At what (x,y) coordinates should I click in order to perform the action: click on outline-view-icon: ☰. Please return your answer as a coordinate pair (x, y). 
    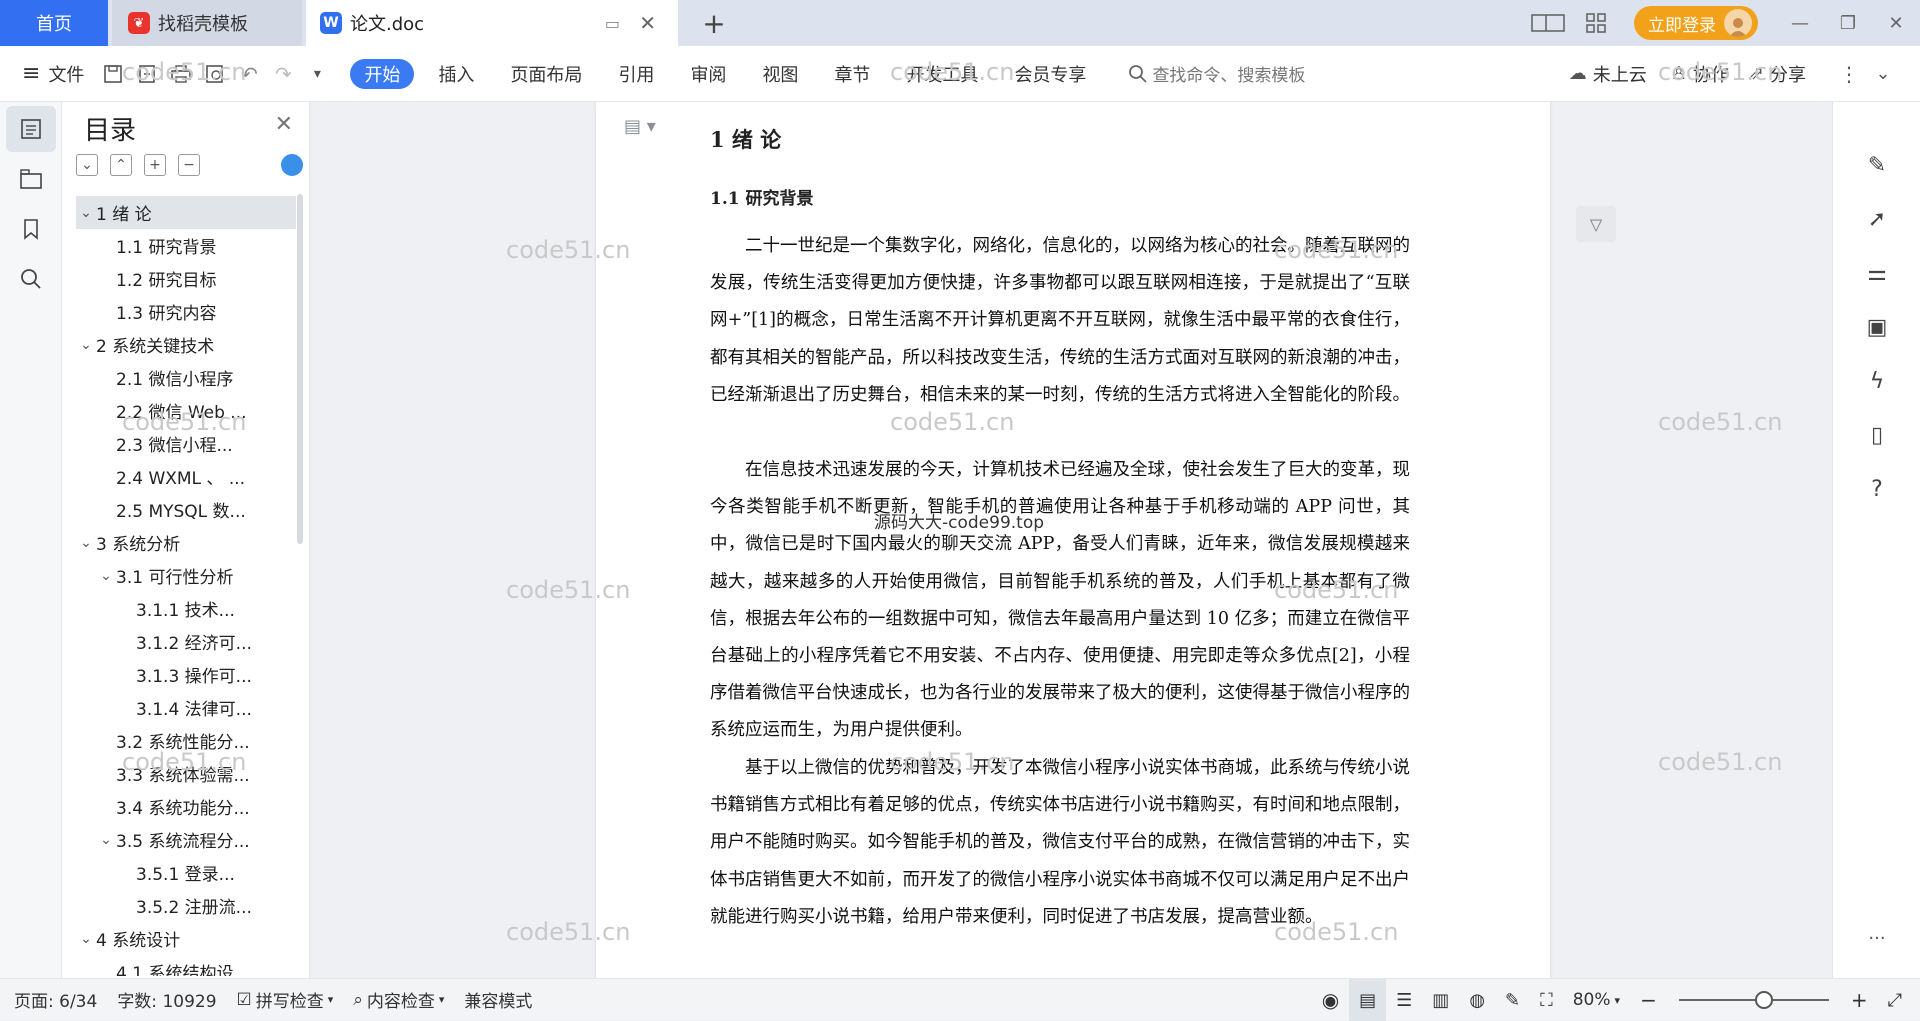
    Looking at the image, I should click on (1404, 1000).